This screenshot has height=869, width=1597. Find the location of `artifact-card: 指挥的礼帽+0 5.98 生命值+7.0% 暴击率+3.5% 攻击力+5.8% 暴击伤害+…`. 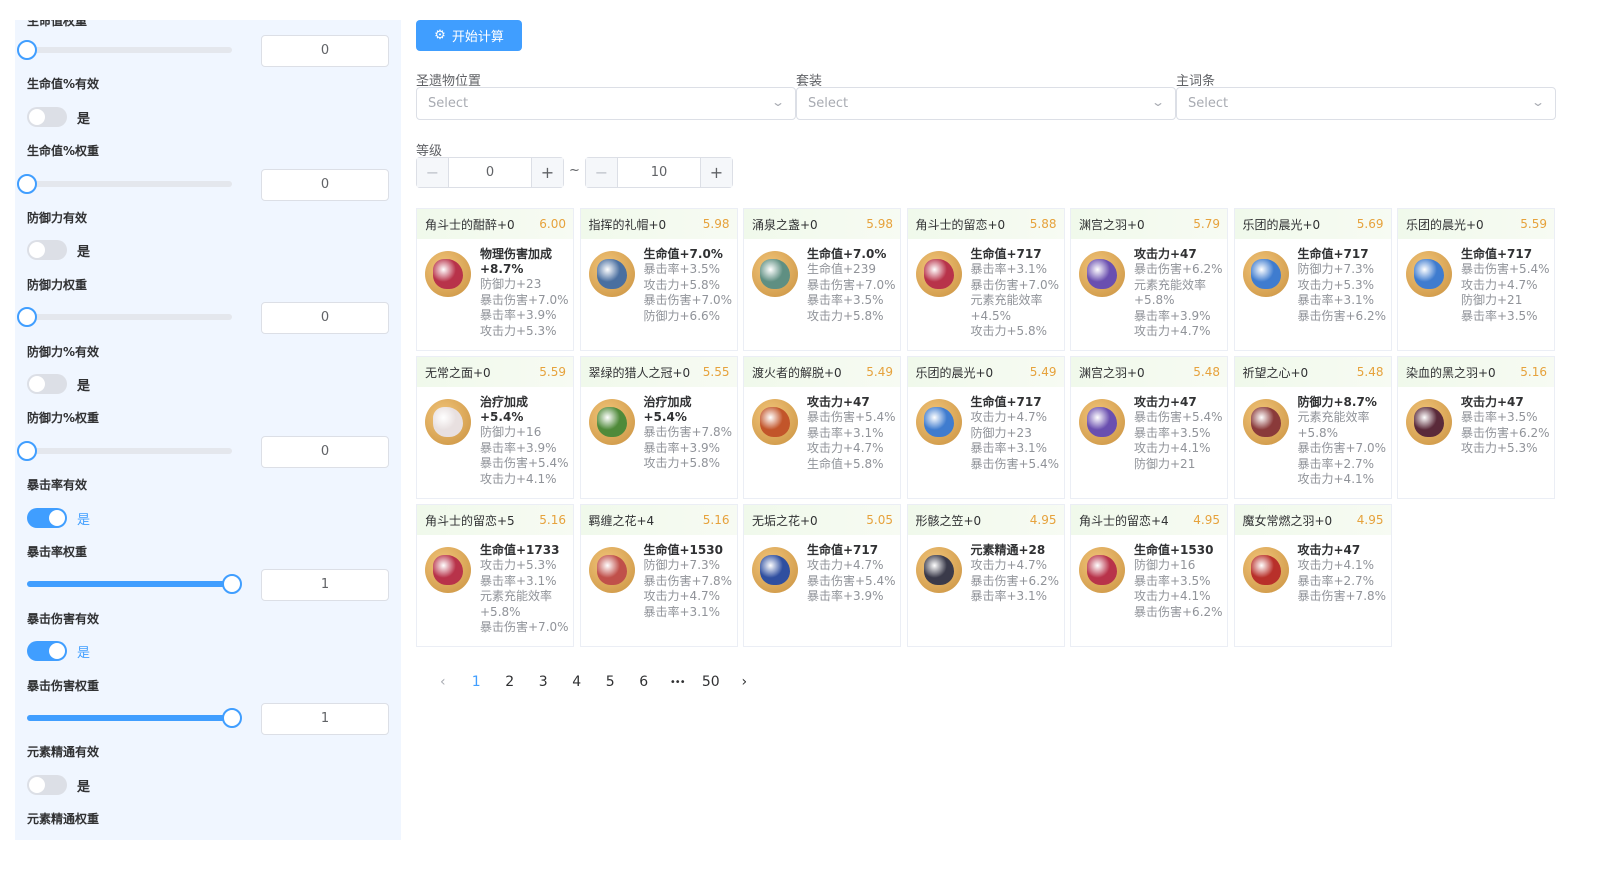

artifact-card: 指挥的礼帽+0 5.98 生命值+7.0% 暴击率+3.5% 攻击力+5.8% 暴击伤害+… is located at coordinates (658, 279).